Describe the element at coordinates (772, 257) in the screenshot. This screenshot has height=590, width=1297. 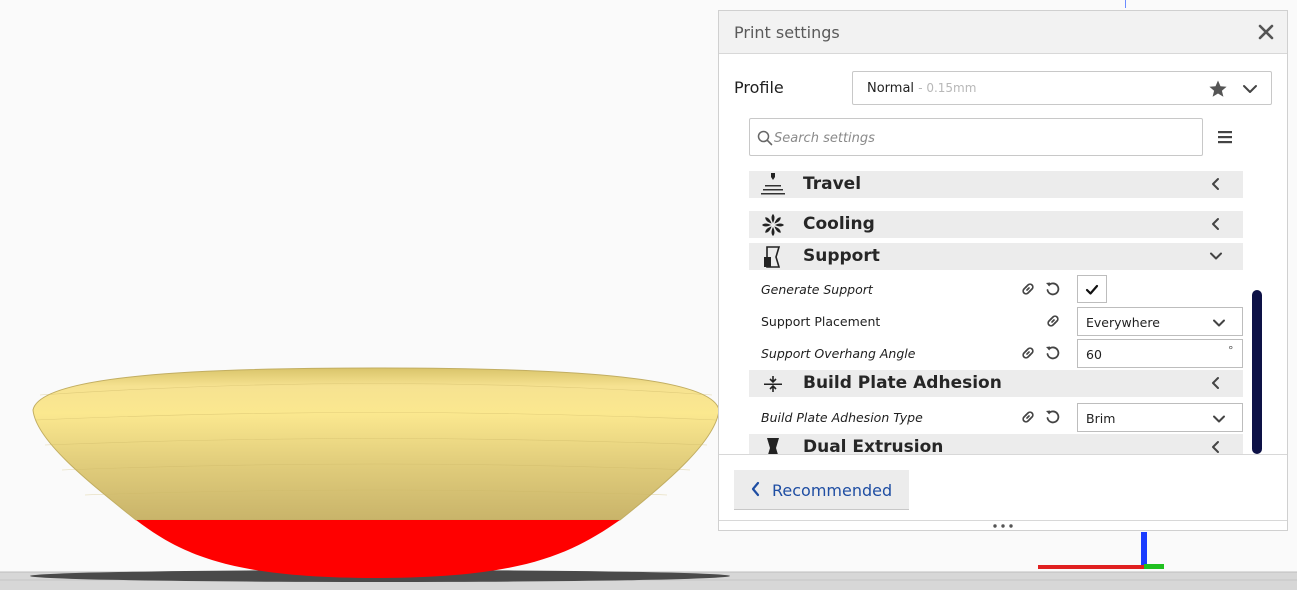
I see `support-icon` at that location.